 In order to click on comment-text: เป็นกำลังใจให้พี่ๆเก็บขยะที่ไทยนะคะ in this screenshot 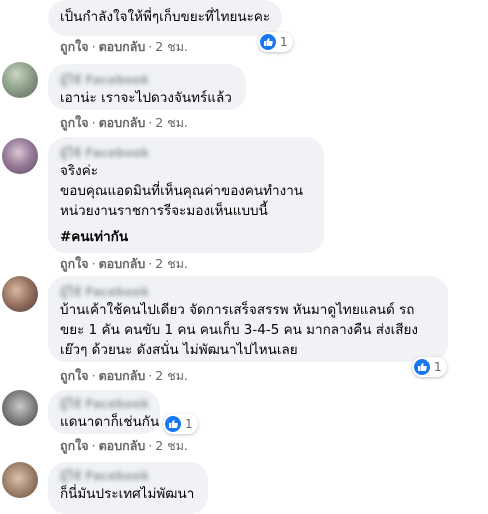, I will do `click(165, 17)`.